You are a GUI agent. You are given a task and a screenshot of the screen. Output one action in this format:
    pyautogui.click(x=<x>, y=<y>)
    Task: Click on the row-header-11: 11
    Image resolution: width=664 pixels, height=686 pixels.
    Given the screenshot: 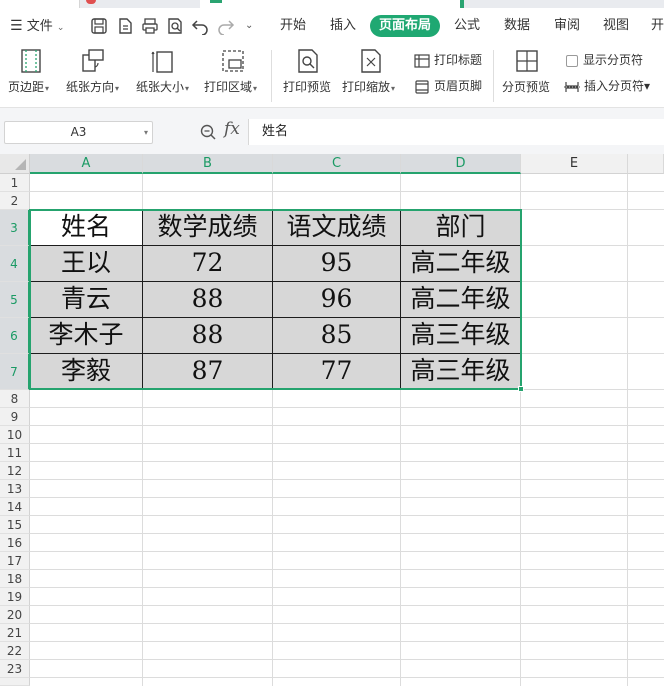 What is the action you would take?
    pyautogui.click(x=15, y=453)
    